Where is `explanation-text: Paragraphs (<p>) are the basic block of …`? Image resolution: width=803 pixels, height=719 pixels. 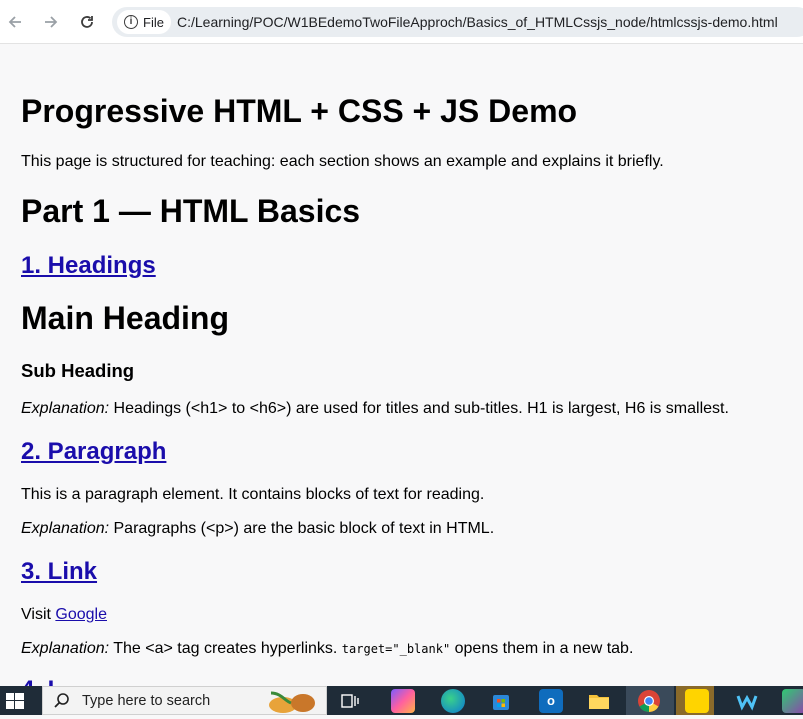
explanation-text: Paragraphs (<p>) are the basic block of … is located at coordinates (302, 528).